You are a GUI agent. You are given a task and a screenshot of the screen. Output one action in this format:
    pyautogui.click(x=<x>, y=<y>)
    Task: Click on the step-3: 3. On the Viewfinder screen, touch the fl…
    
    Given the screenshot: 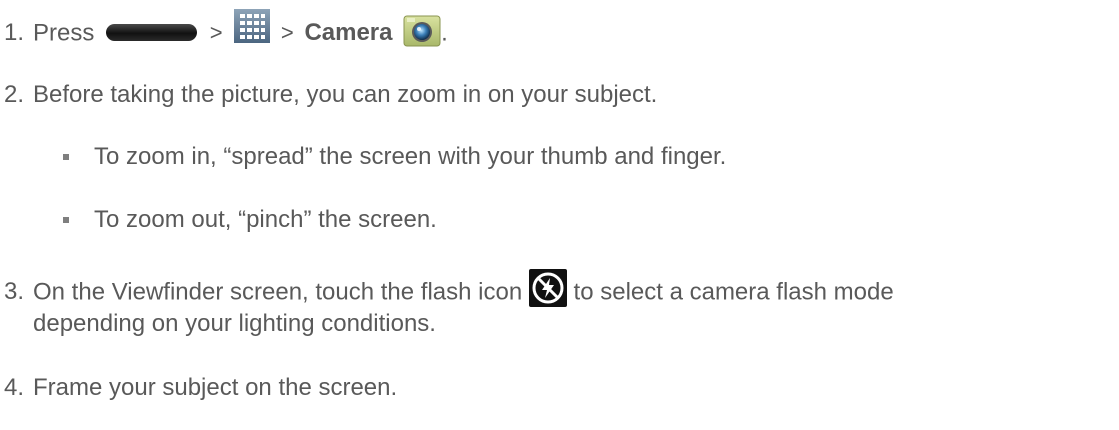 What is the action you would take?
    pyautogui.click(x=449, y=290)
    